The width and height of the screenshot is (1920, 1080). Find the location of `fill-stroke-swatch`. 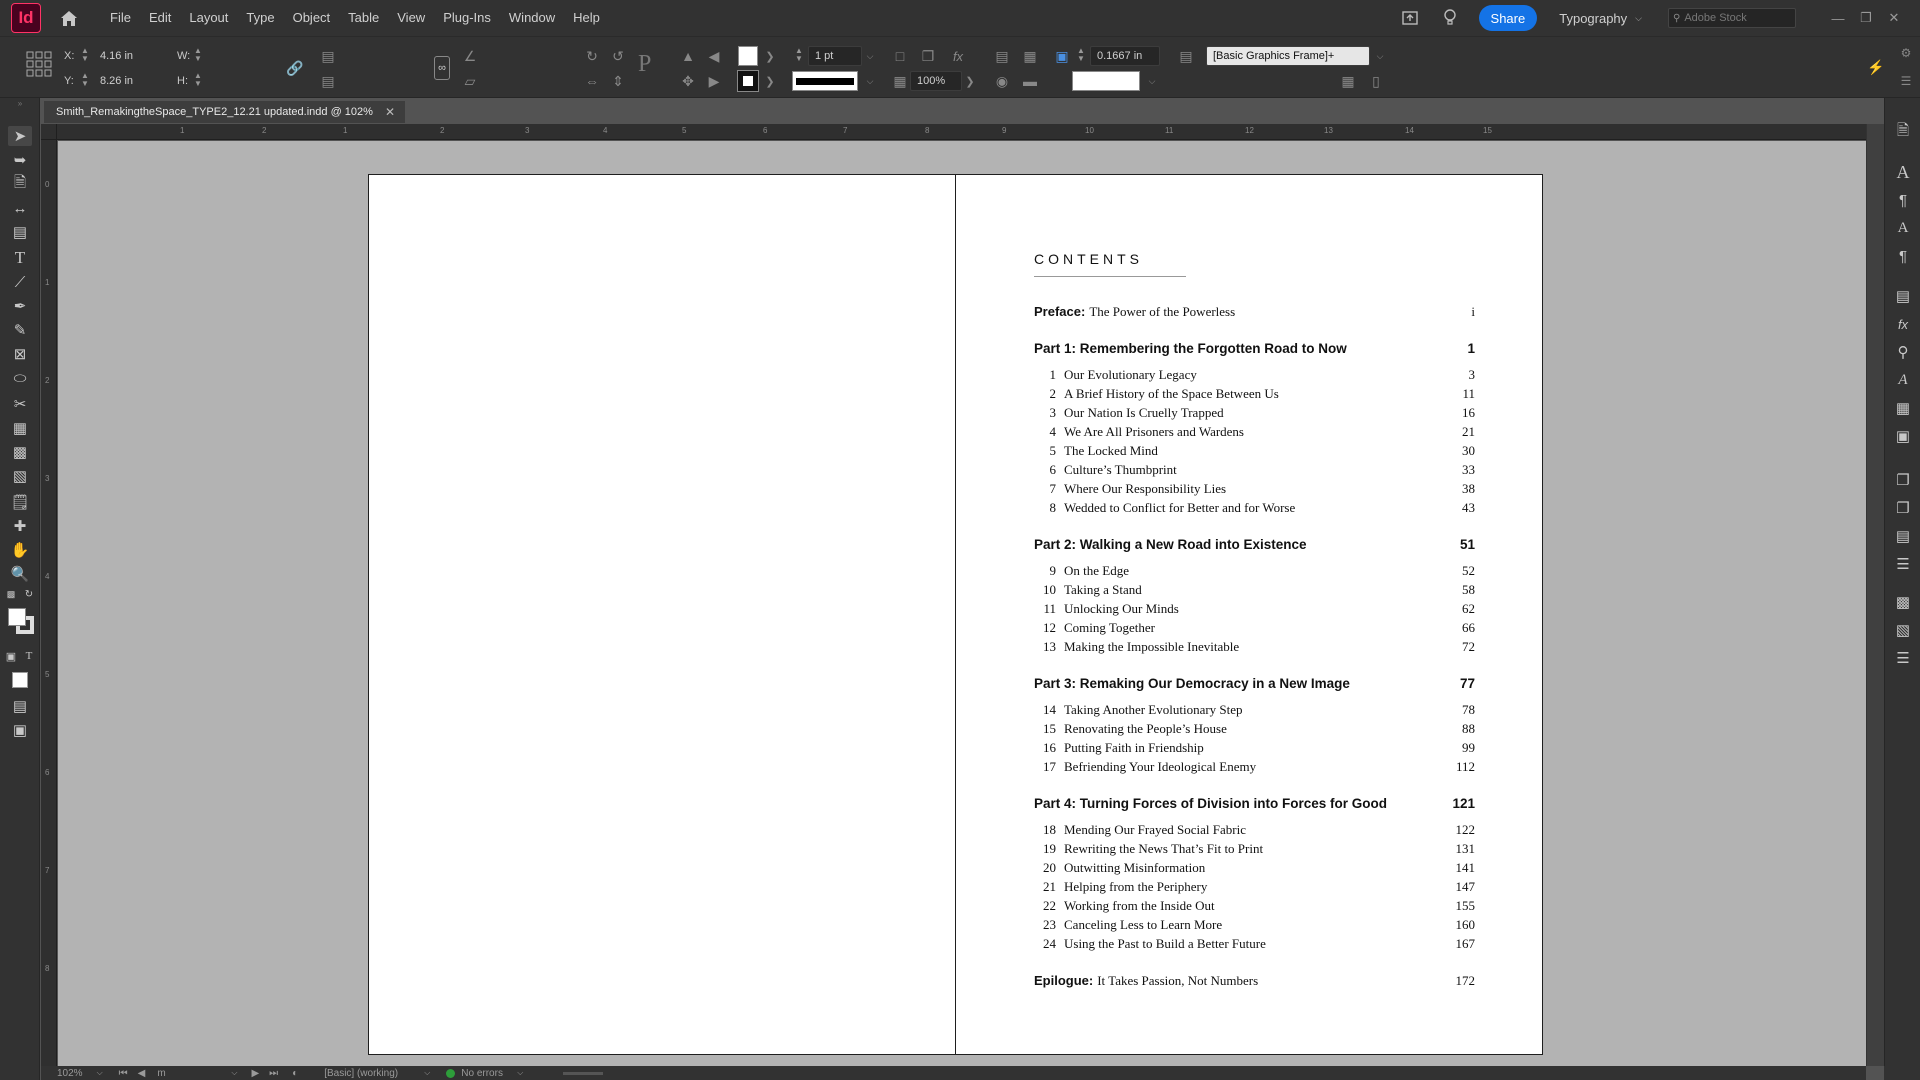

fill-stroke-swatch is located at coordinates (21, 623).